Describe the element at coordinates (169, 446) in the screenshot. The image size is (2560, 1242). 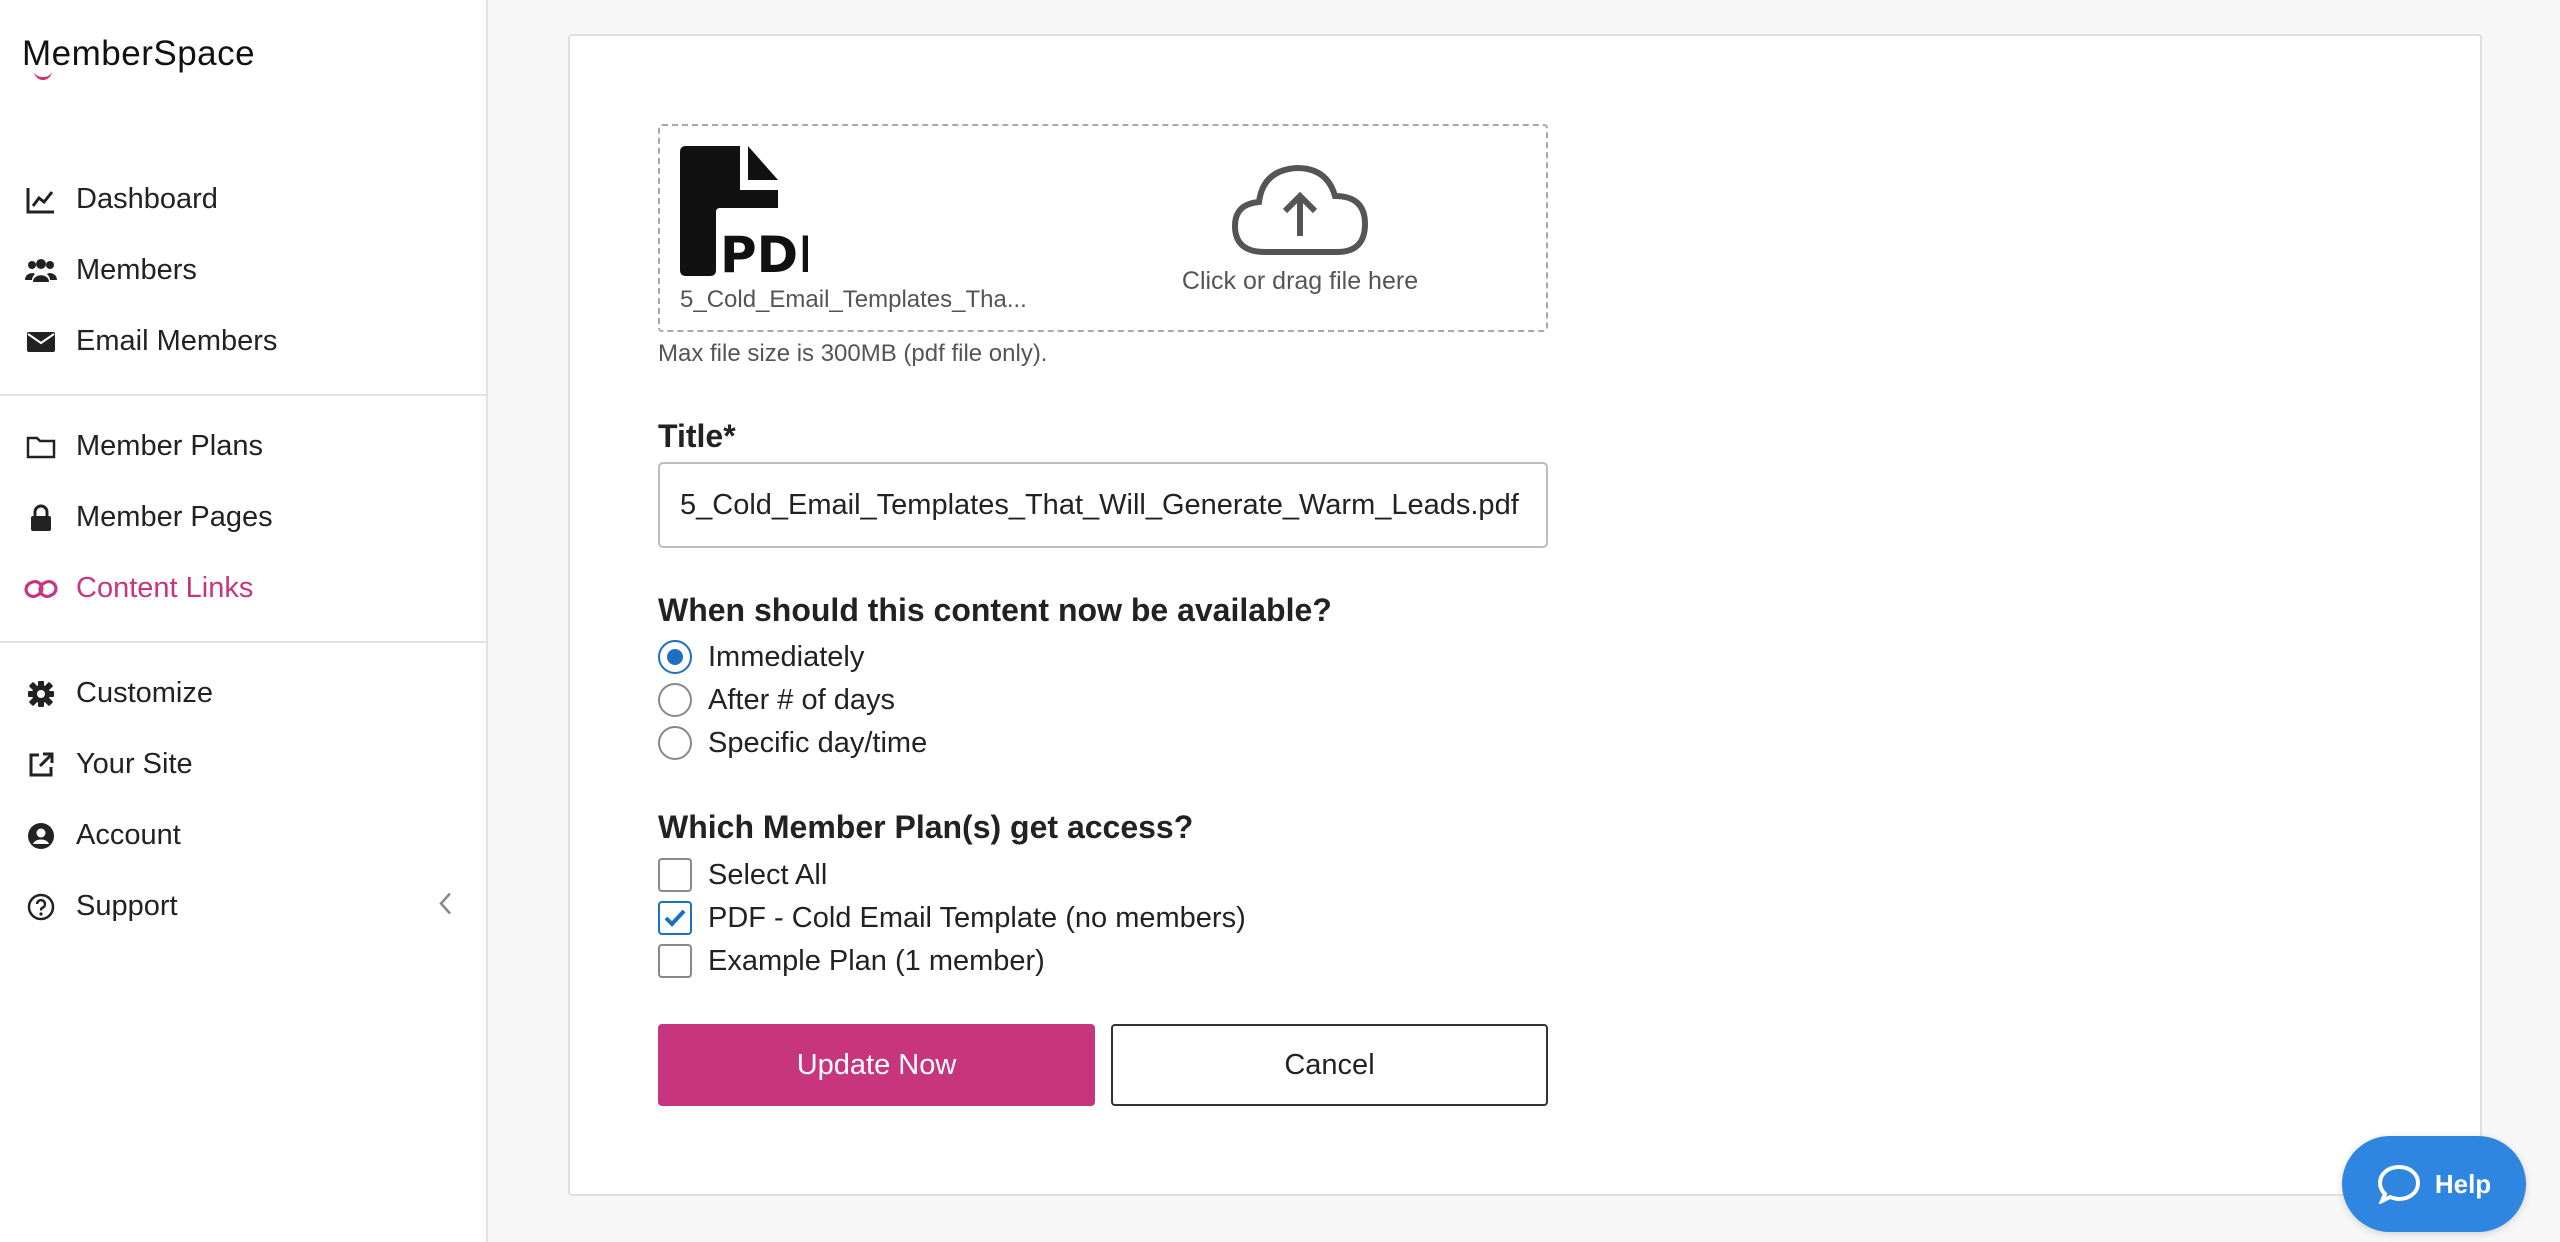
I see `sidebar-item-label: Member Plans` at that location.